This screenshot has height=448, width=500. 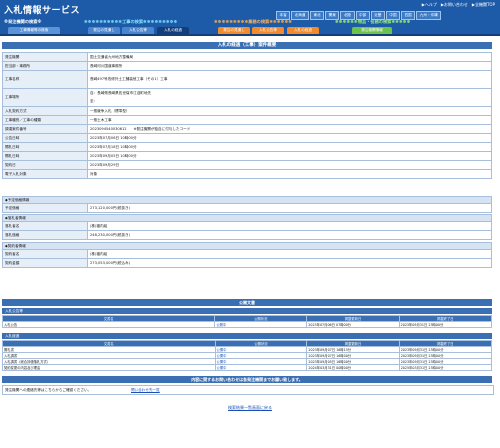 I want to click on top-links: ▶ヘルプ ▶お問い合わせ ▶全機関TOP, so click(x=458, y=5).